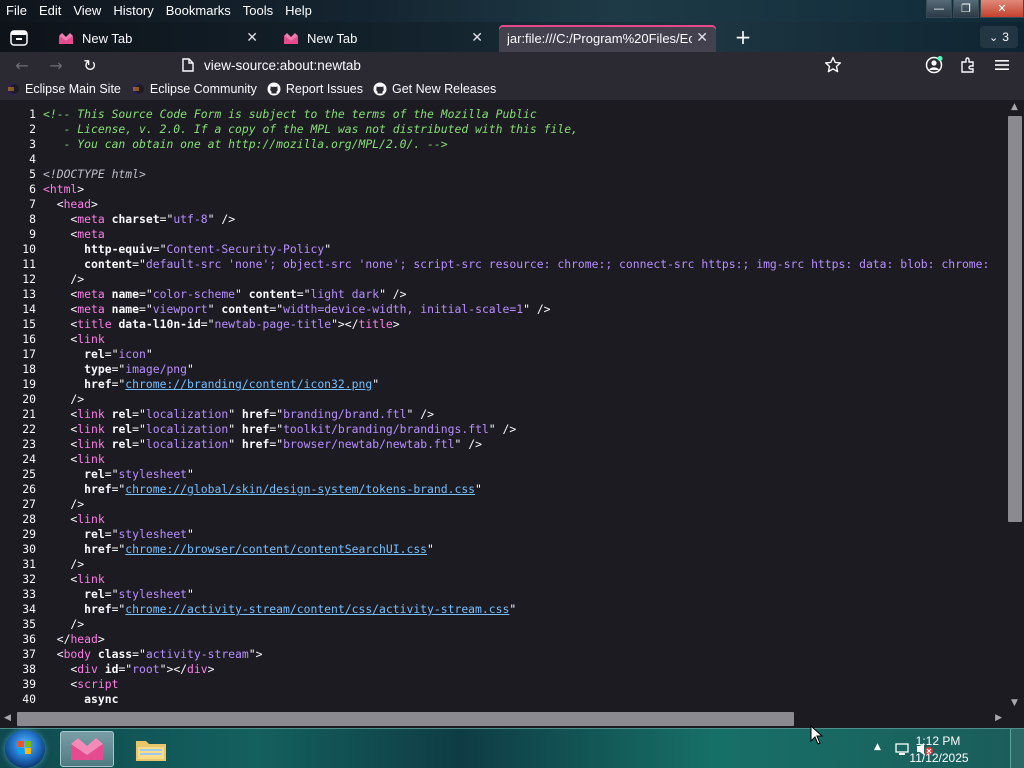 The width and height of the screenshot is (1024, 768). What do you see at coordinates (118, 414) in the screenshot?
I see `source-token: rel` at bounding box center [118, 414].